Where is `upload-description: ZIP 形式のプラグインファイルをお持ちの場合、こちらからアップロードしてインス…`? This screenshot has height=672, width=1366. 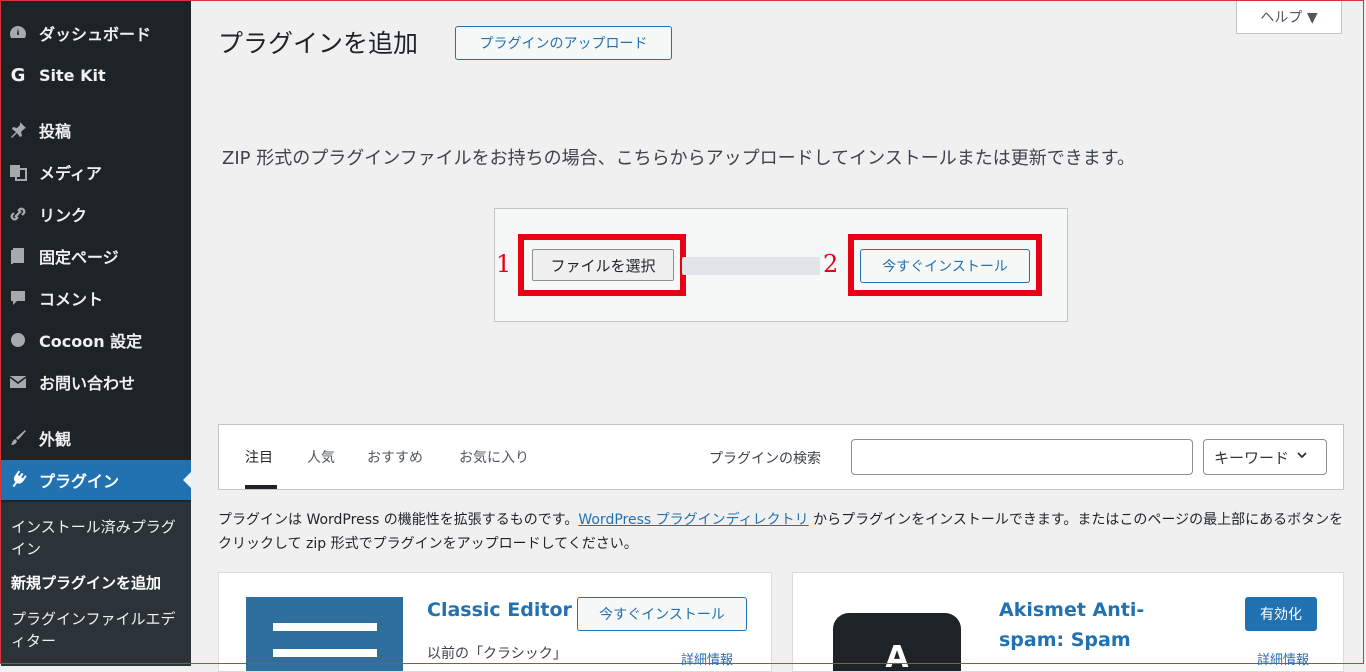
upload-description: ZIP 形式のプラグインファイルをお持ちの場合、こちらからアップロードしてインス… is located at coordinates (678, 158).